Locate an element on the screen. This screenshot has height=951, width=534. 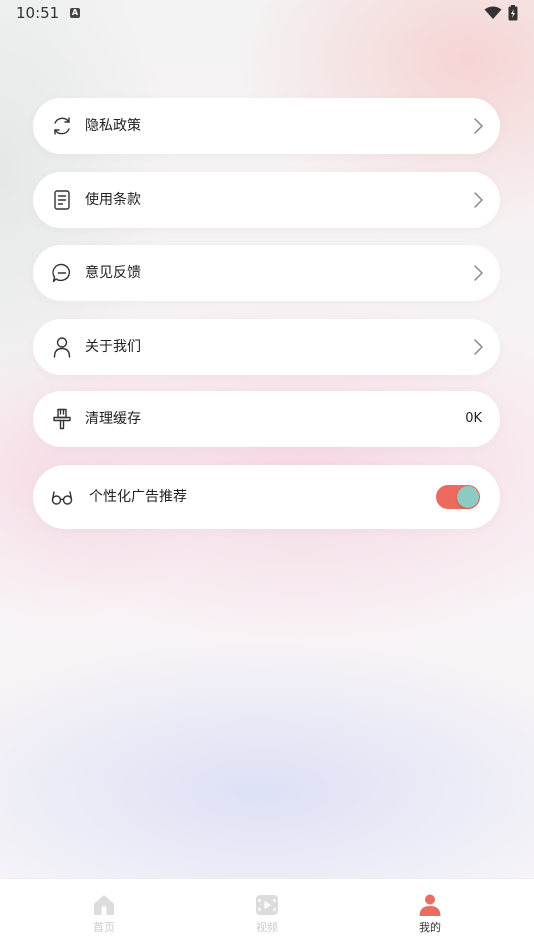
menu-item-label: 个性化广告推荐 is located at coordinates (138, 497).